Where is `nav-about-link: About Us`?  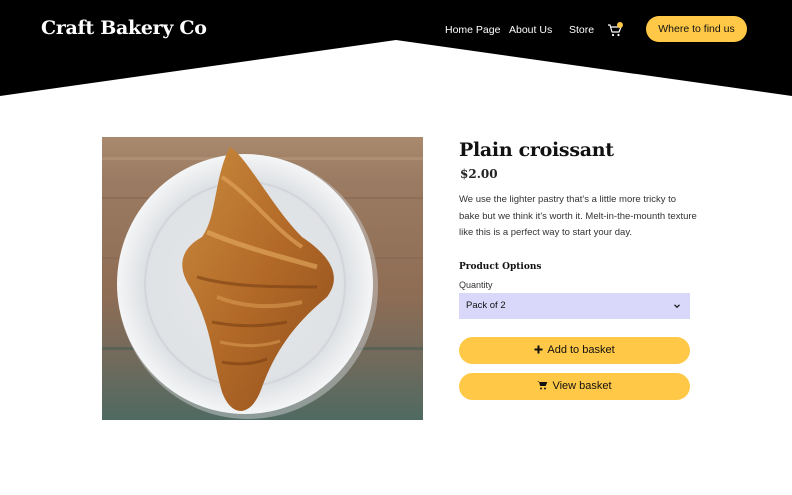 nav-about-link: About Us is located at coordinates (530, 30).